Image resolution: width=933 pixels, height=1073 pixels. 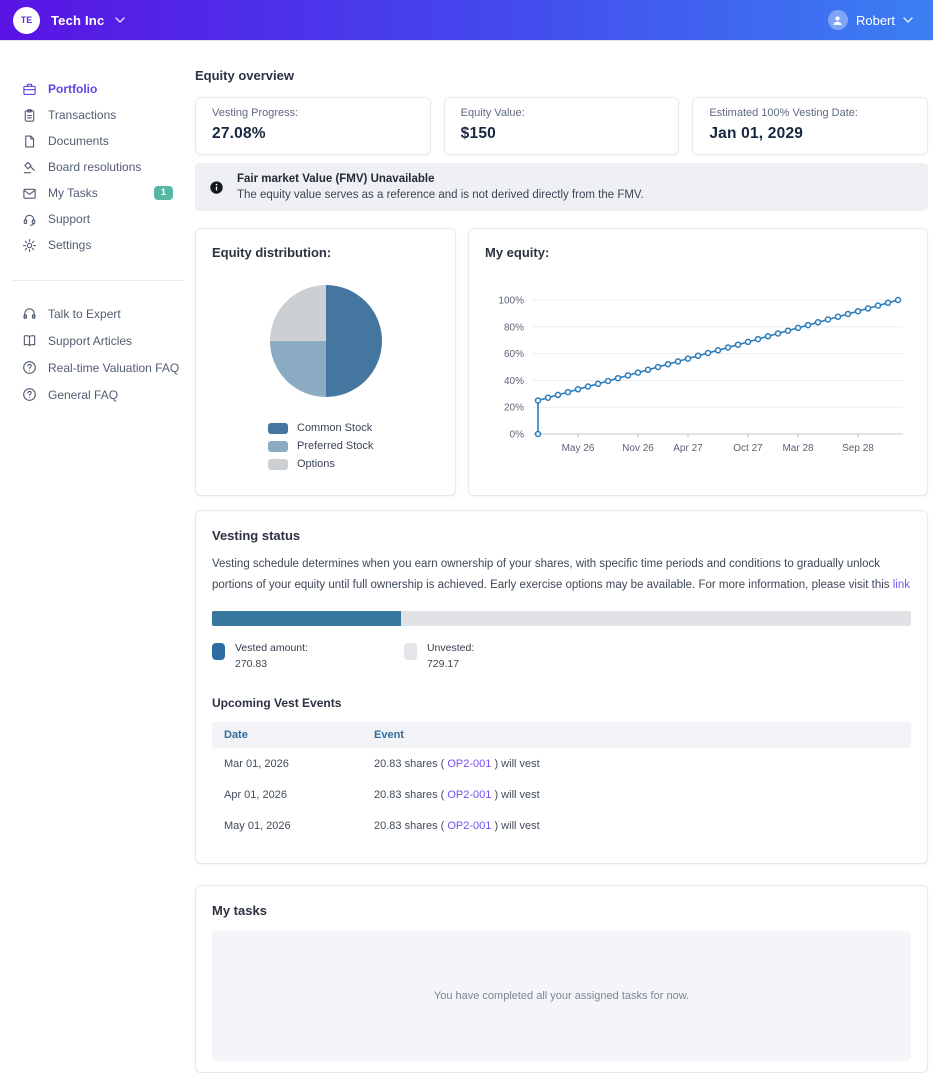 What do you see at coordinates (756, 133) in the screenshot?
I see `stat-value: Jan 01, 2029` at bounding box center [756, 133].